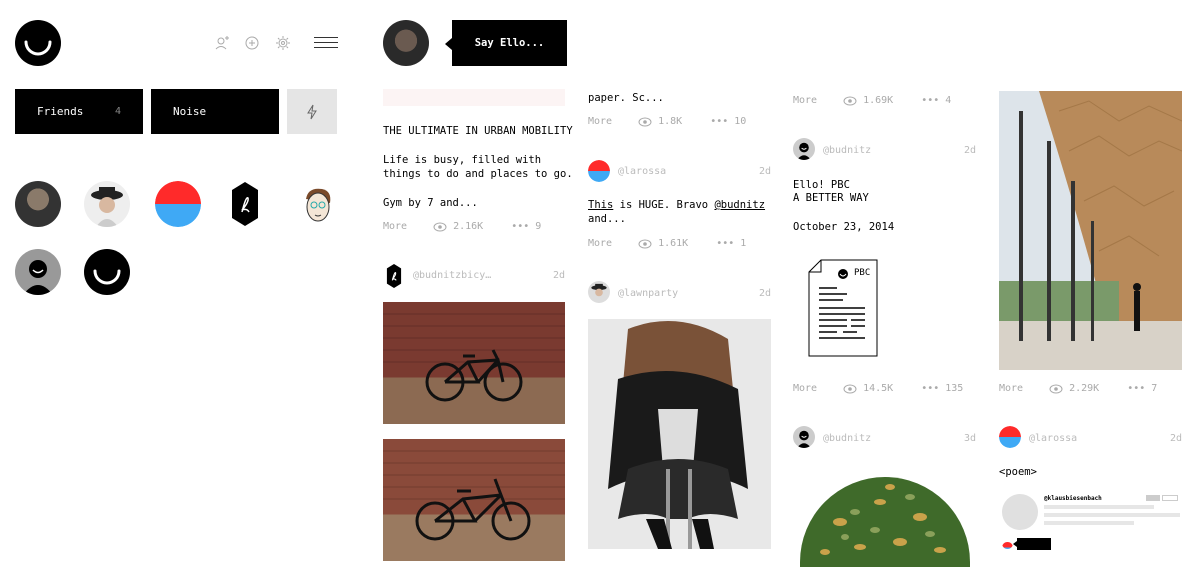 This screenshot has width=1200, height=567. Describe the element at coordinates (312, 111) in the screenshot. I see `lightning-button` at that location.